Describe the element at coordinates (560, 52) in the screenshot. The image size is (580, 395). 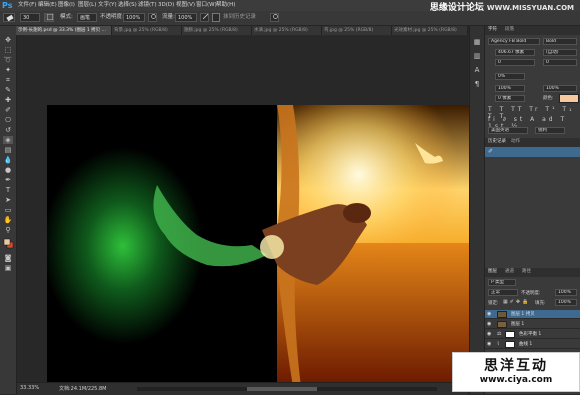
I see `leading-field: (自动)` at that location.